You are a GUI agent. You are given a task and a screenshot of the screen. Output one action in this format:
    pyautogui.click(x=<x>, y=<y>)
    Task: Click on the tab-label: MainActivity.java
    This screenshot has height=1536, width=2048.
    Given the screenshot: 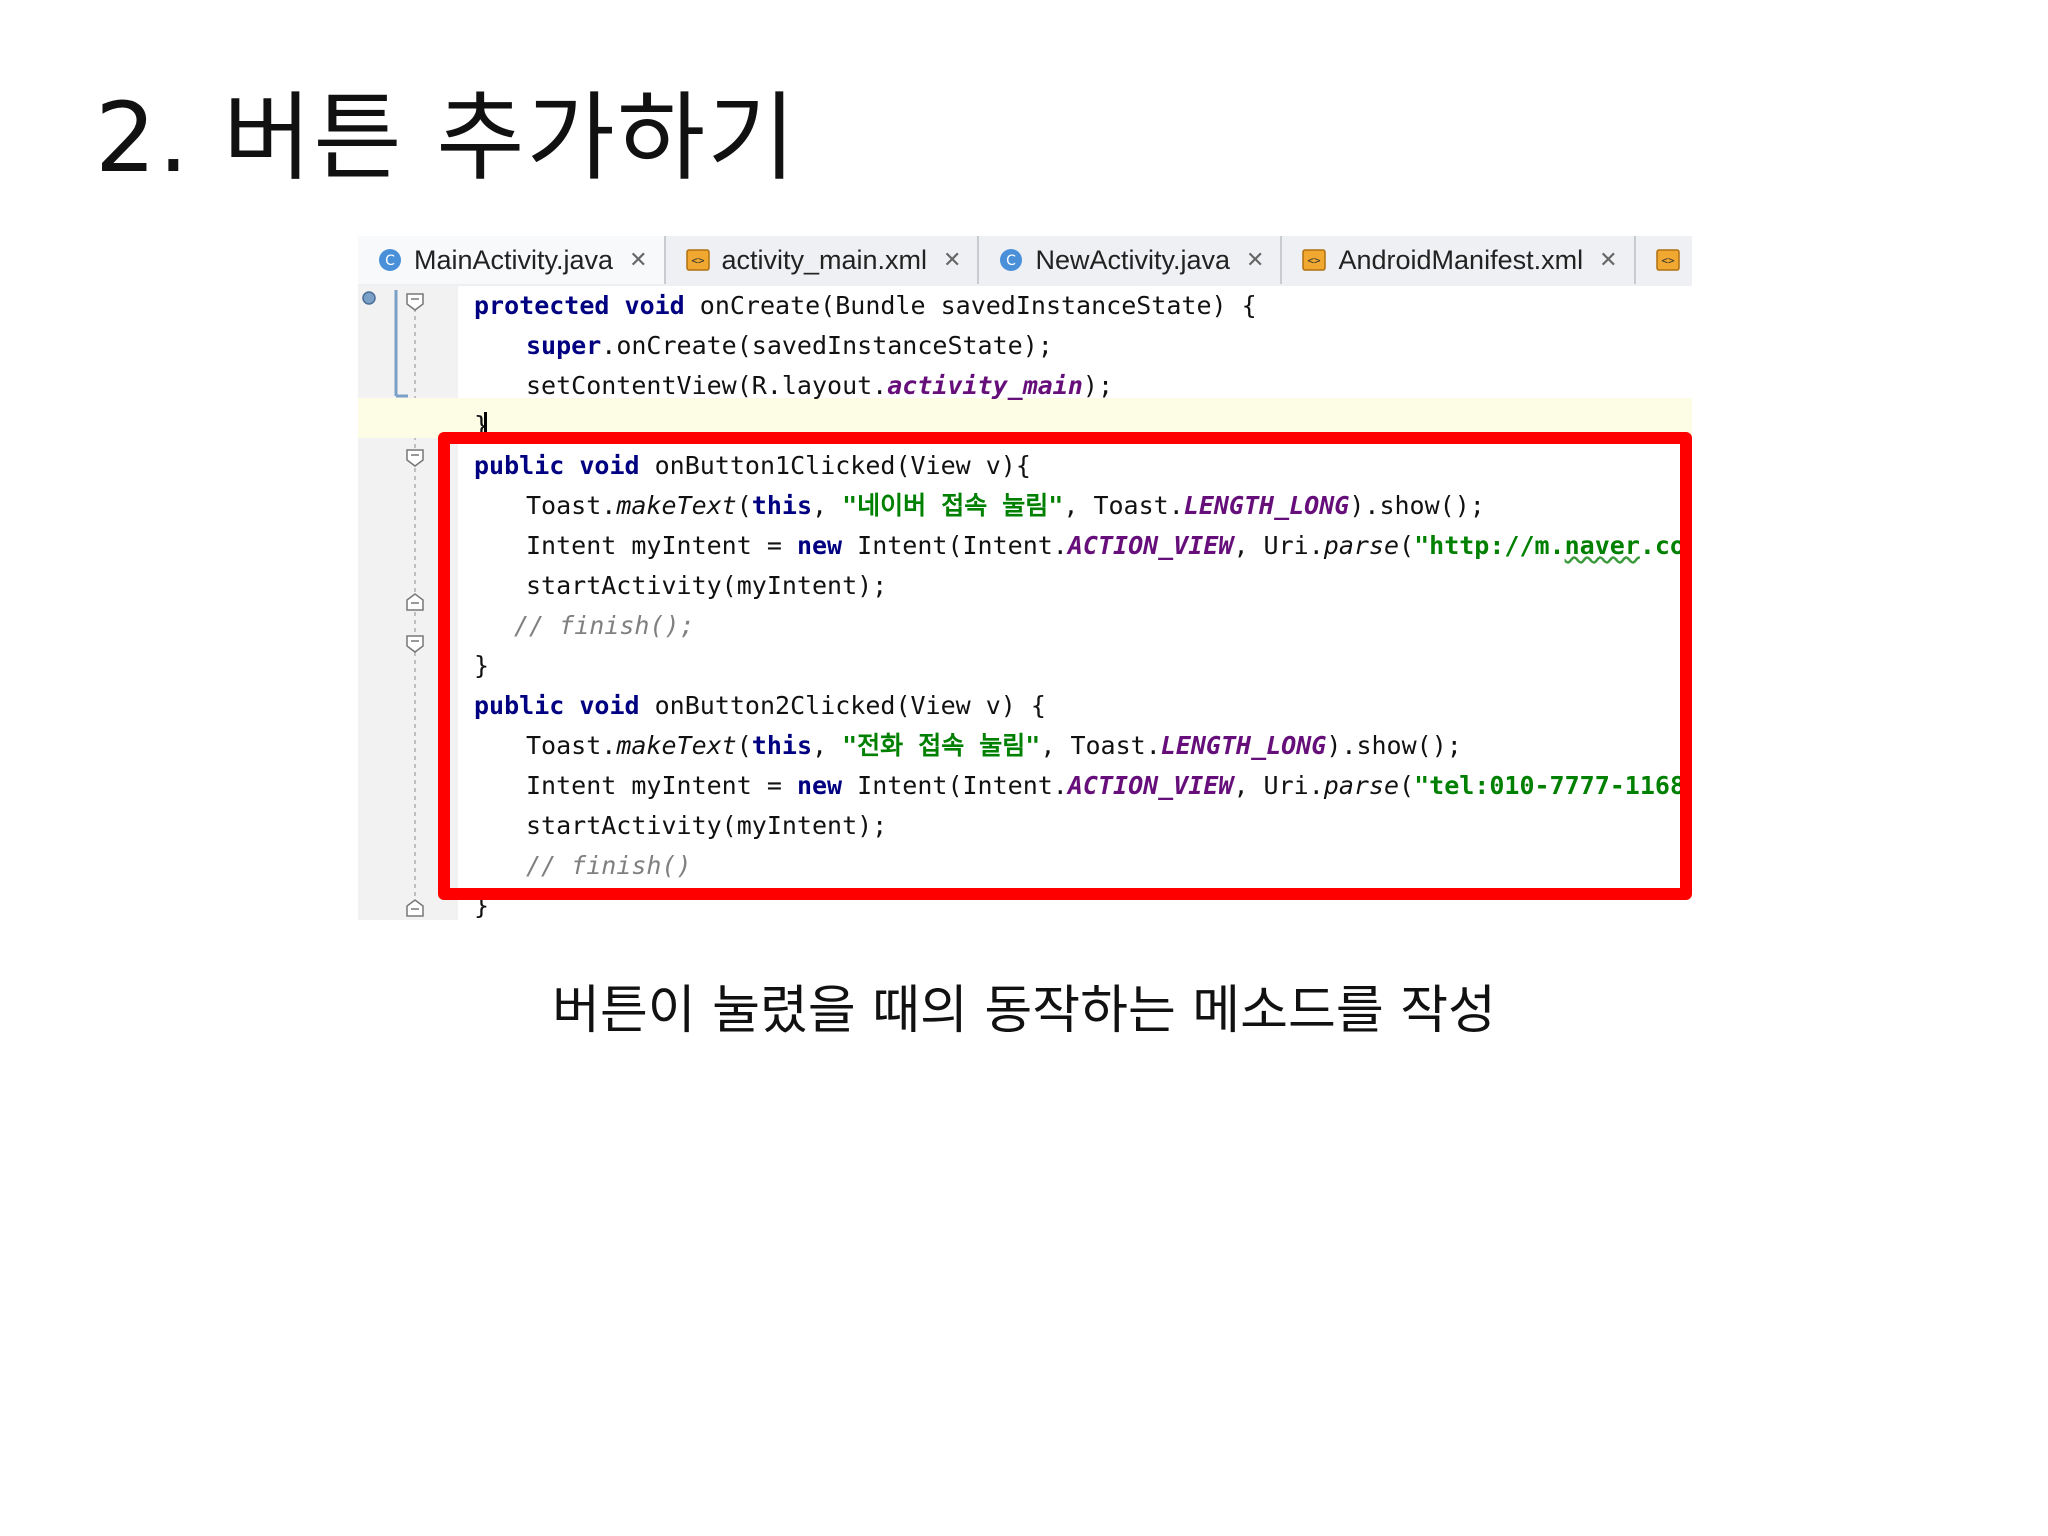 What is the action you would take?
    pyautogui.click(x=514, y=259)
    